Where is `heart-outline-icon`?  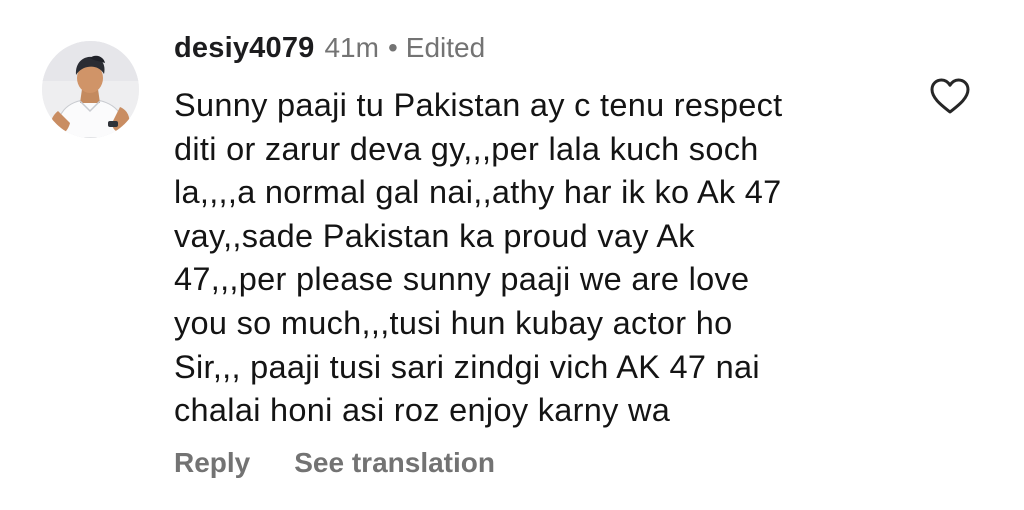
heart-outline-icon is located at coordinates (950, 96).